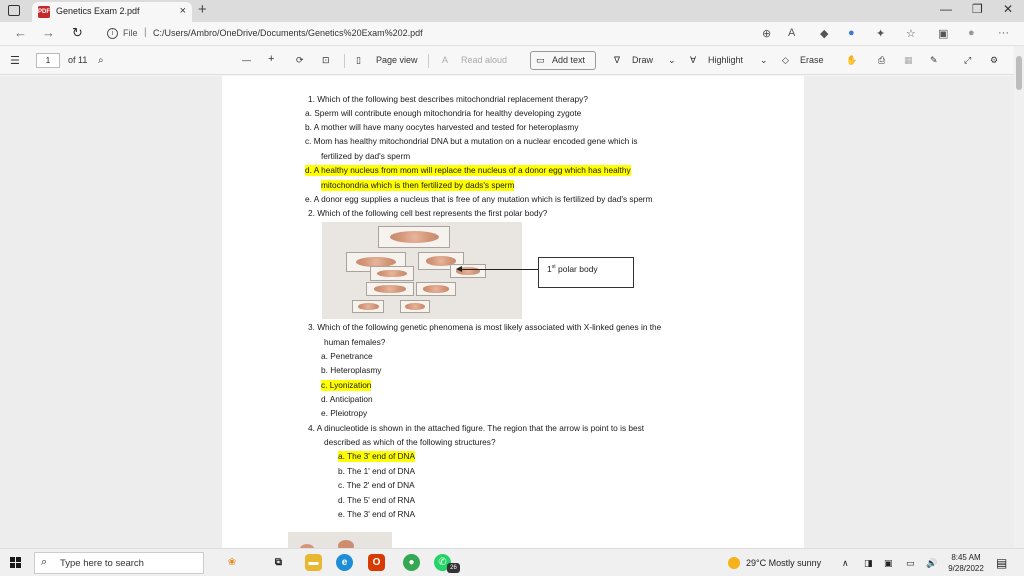  What do you see at coordinates (344, 413) in the screenshot?
I see `text-line: e. Pleiotropy` at bounding box center [344, 413].